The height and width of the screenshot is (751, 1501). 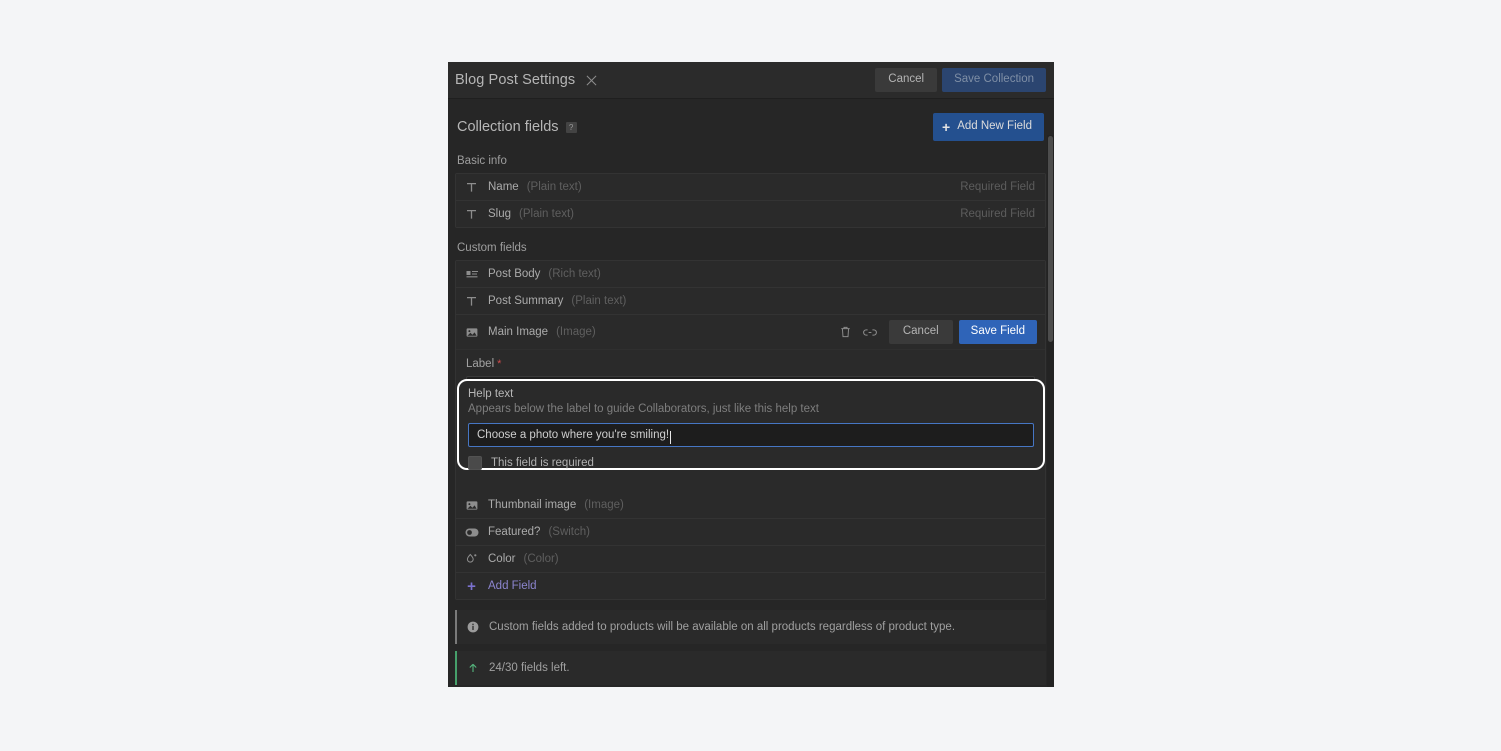 I want to click on field-type: (Color), so click(x=541, y=559).